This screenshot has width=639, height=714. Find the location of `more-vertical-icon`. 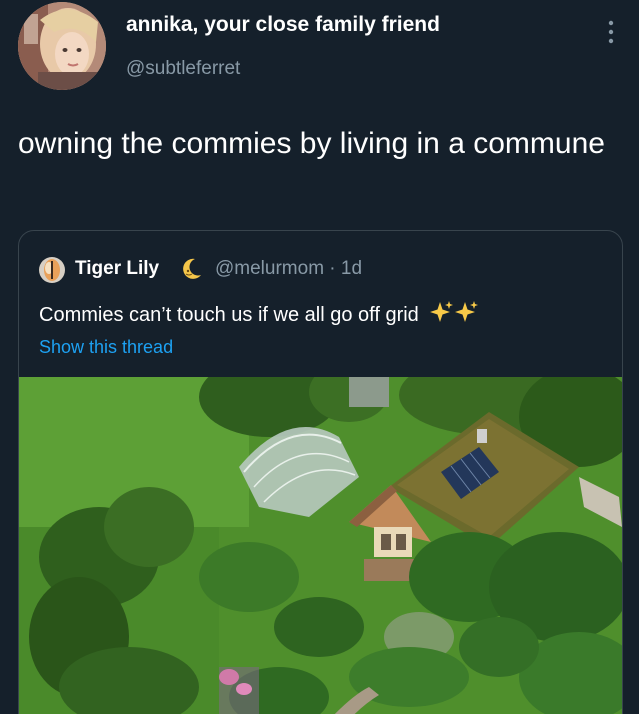

more-vertical-icon is located at coordinates (611, 32).